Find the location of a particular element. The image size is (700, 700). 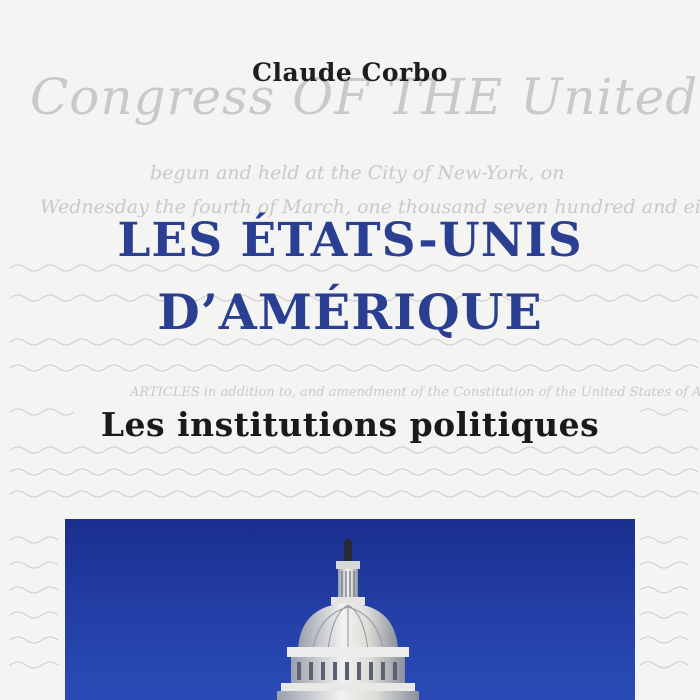

title-line-2: D’AMÉRIQUE is located at coordinates (350, 312).